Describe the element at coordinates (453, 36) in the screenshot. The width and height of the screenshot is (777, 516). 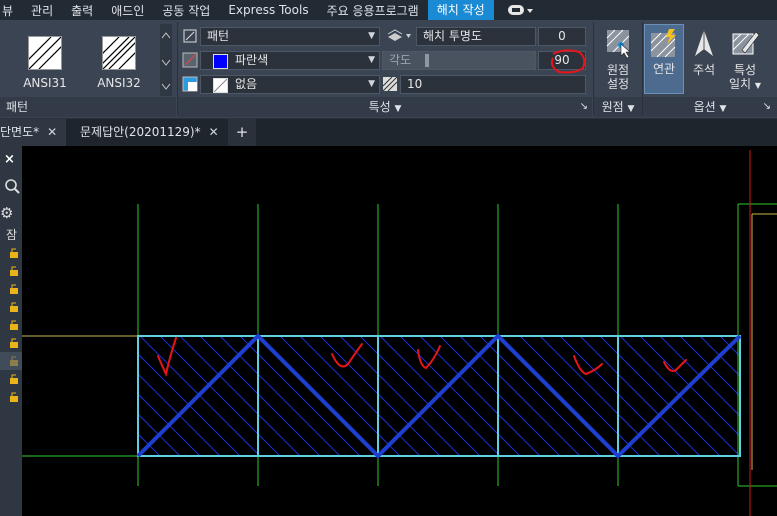
I see `transparency-label: 해치 투명도` at that location.